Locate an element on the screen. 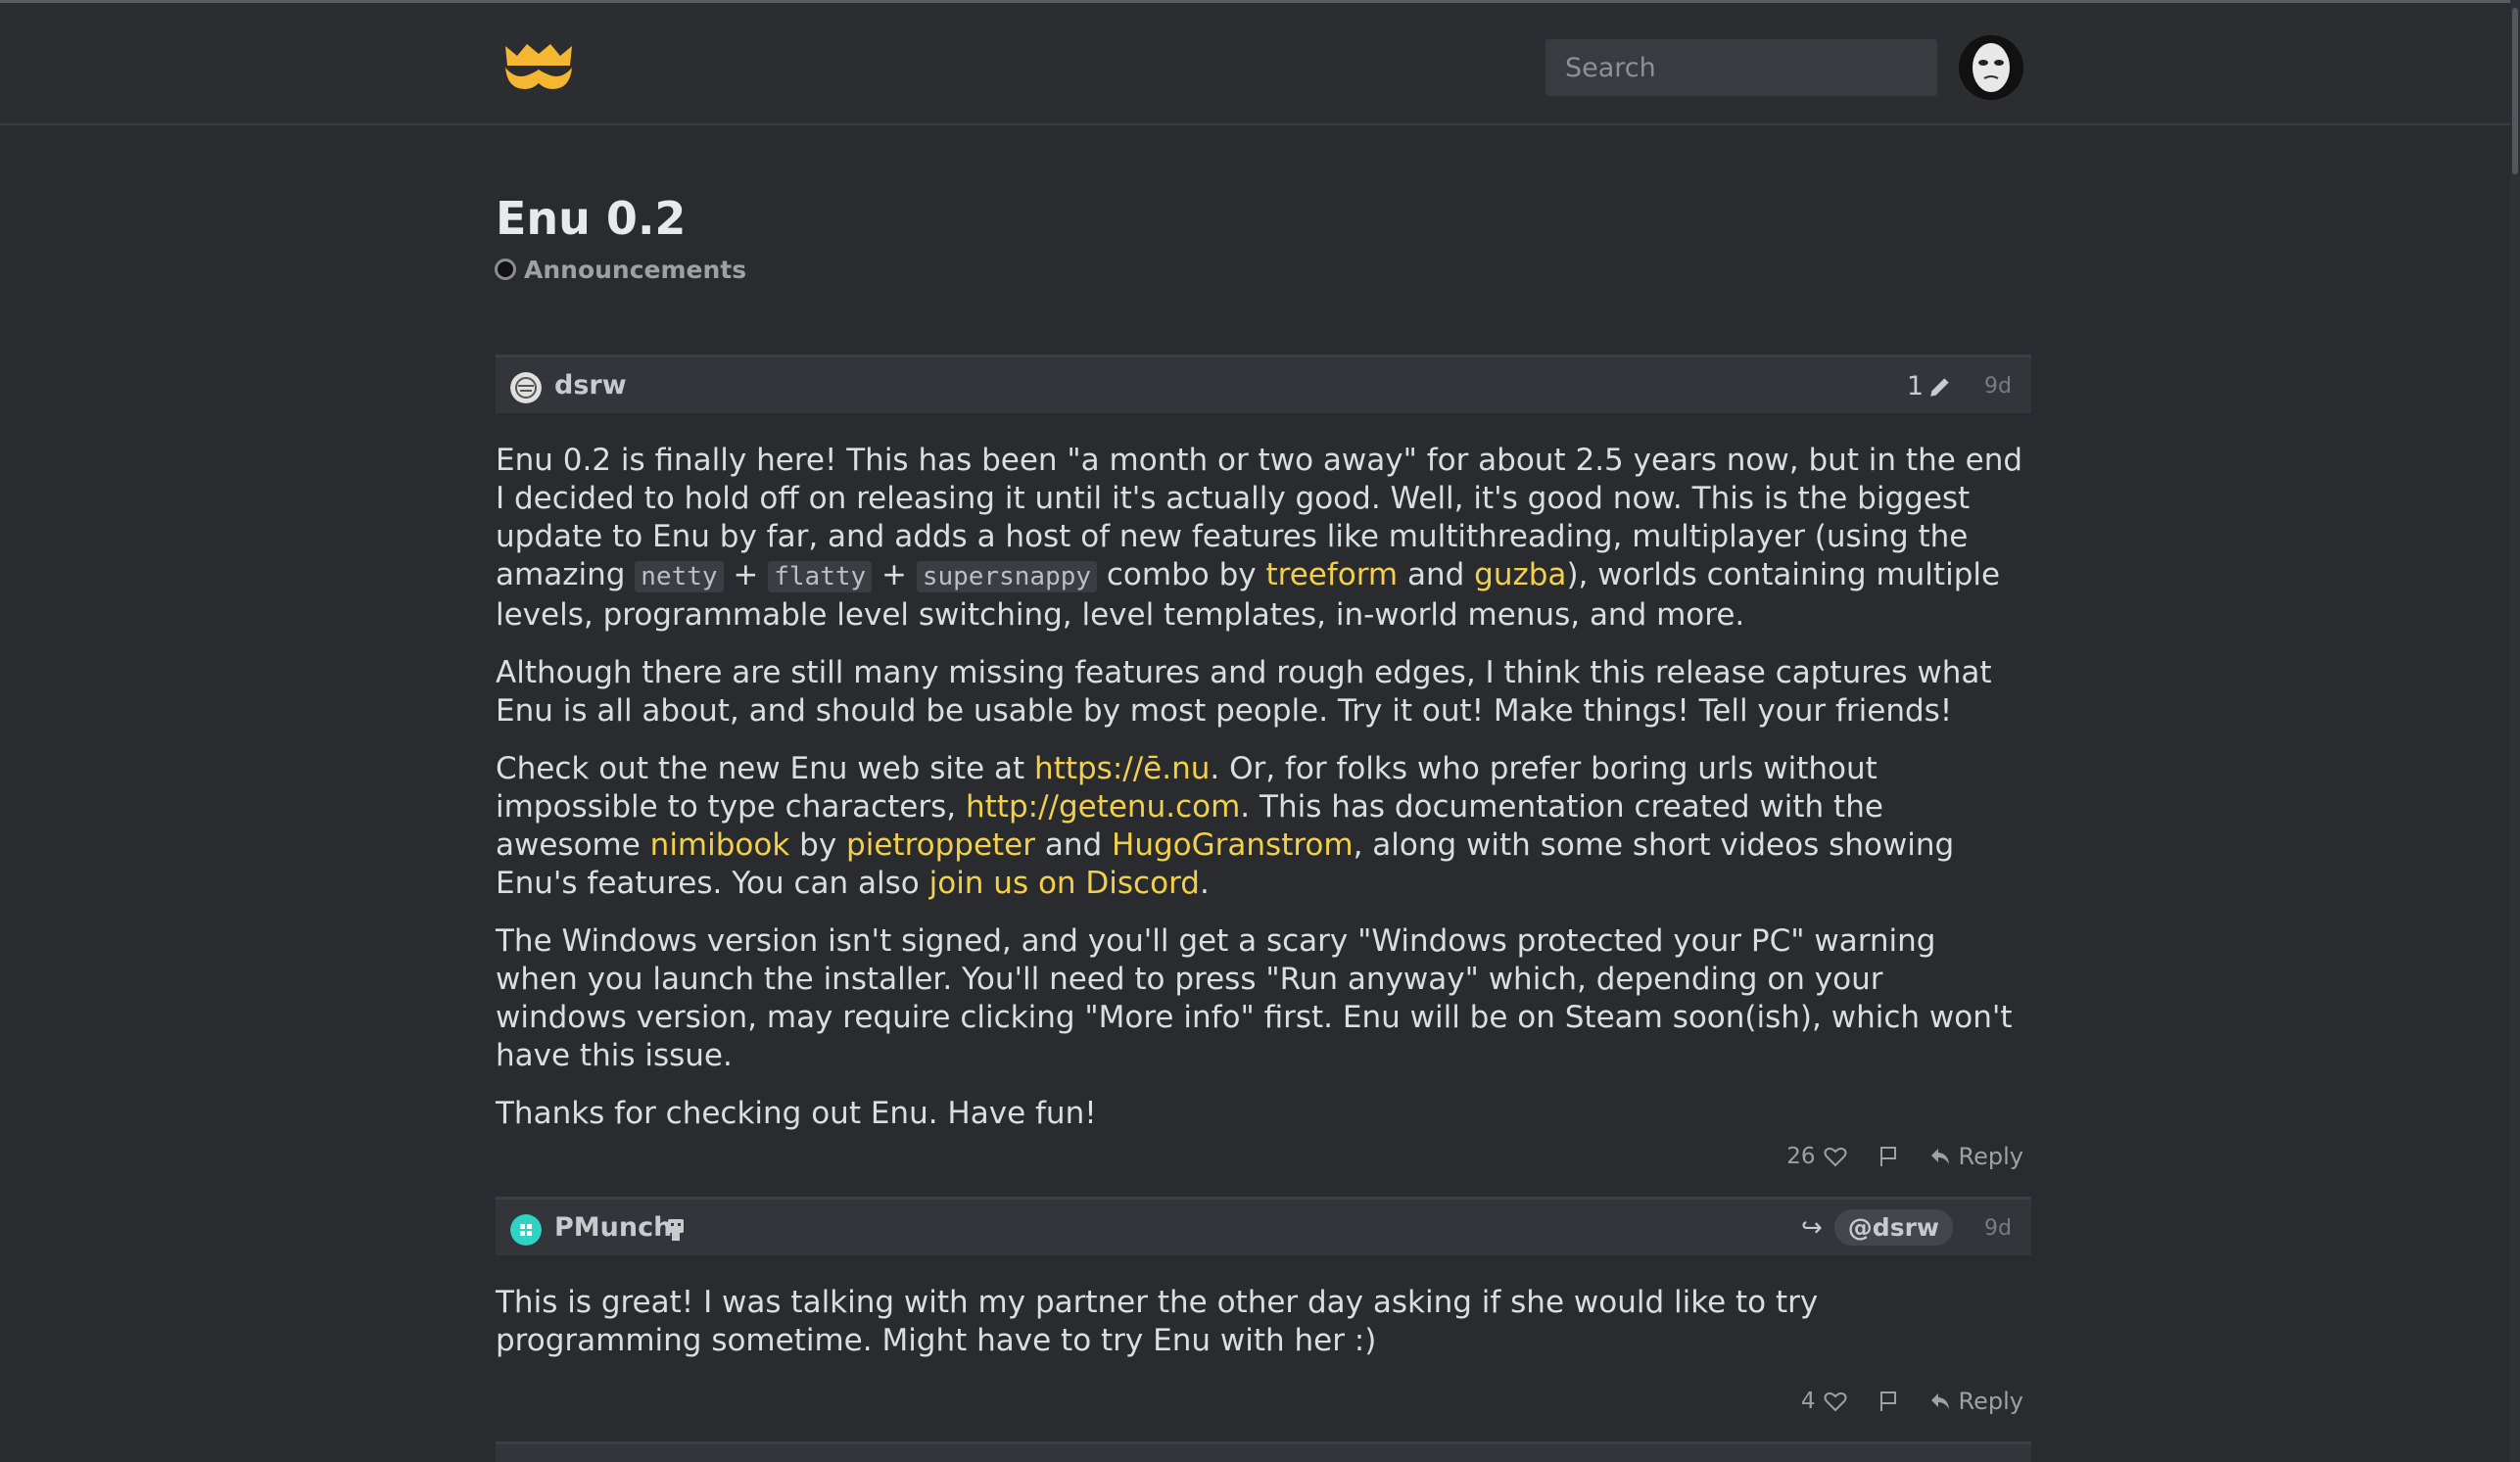 This screenshot has width=2520, height=1462. post-username: dsrw is located at coordinates (590, 386).